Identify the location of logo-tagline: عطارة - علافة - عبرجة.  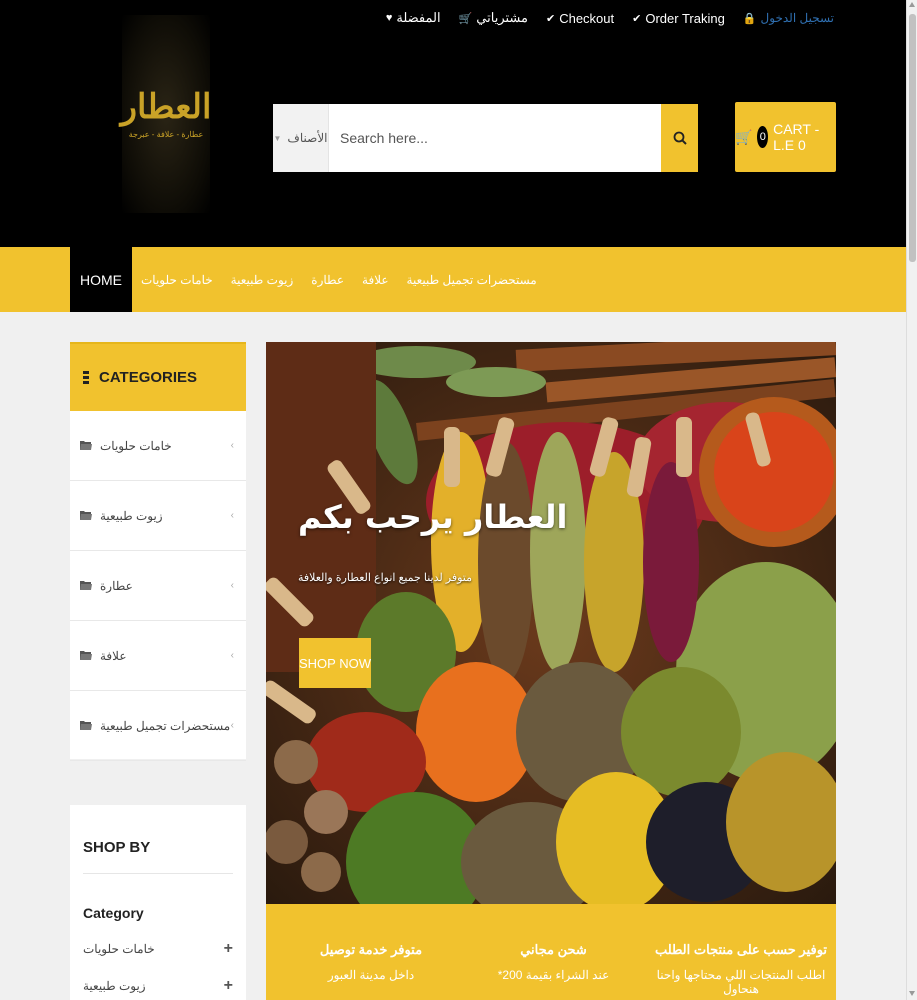
(166, 134).